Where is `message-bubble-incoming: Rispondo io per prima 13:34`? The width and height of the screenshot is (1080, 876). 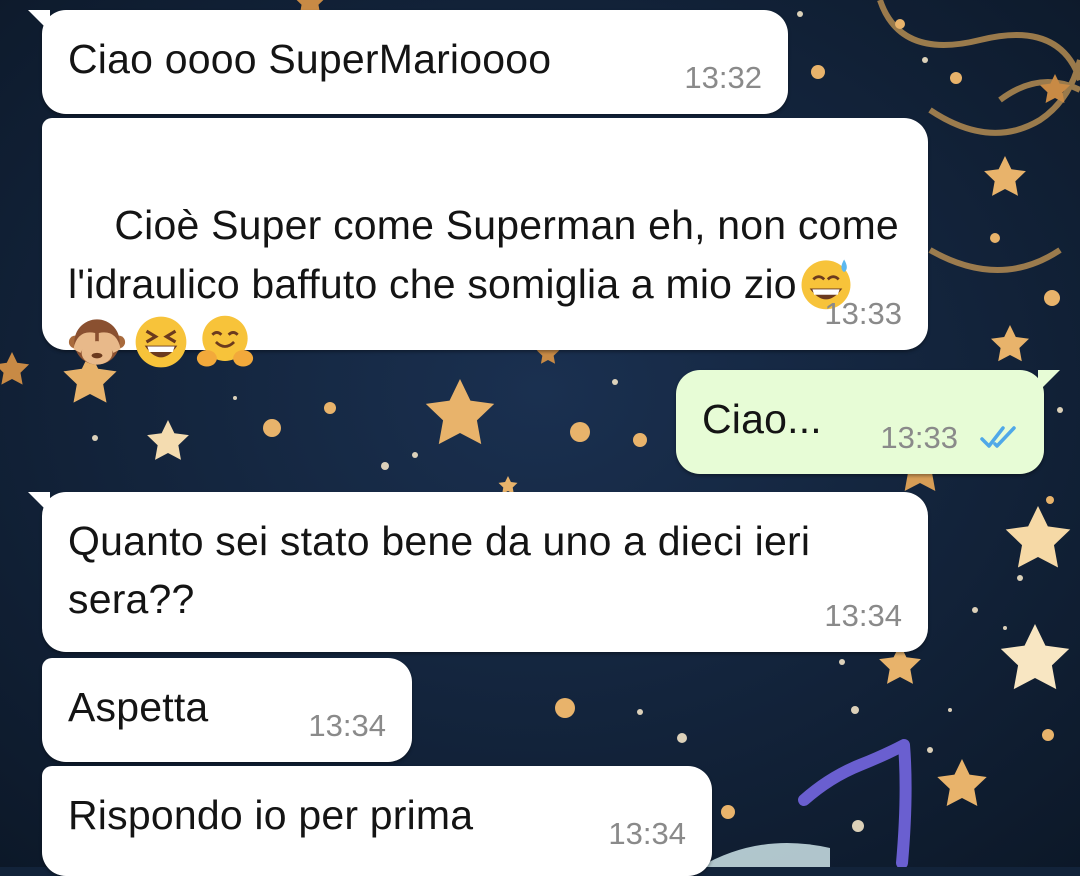 message-bubble-incoming: Rispondo io per prima 13:34 is located at coordinates (377, 821).